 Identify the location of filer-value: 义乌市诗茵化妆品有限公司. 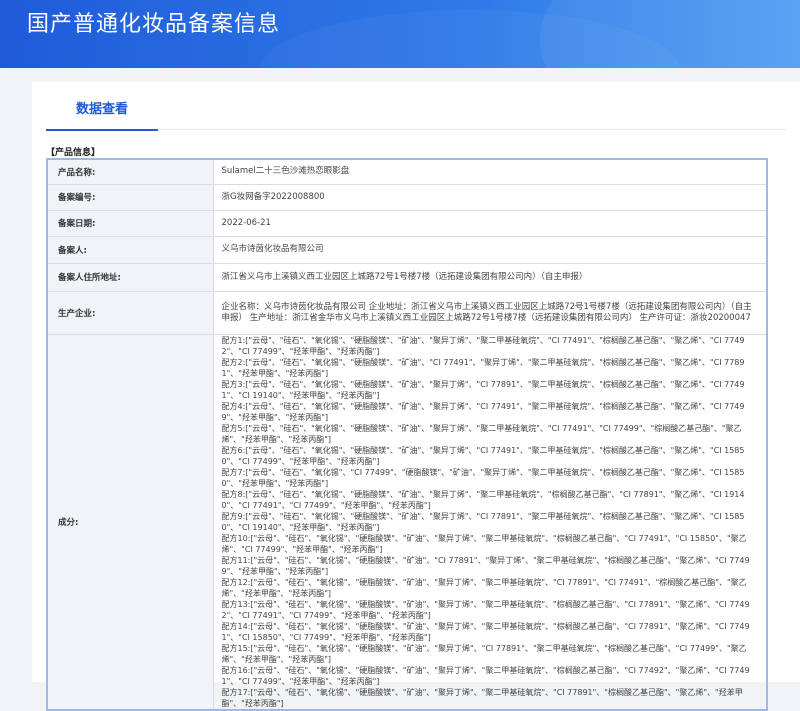
(490, 249).